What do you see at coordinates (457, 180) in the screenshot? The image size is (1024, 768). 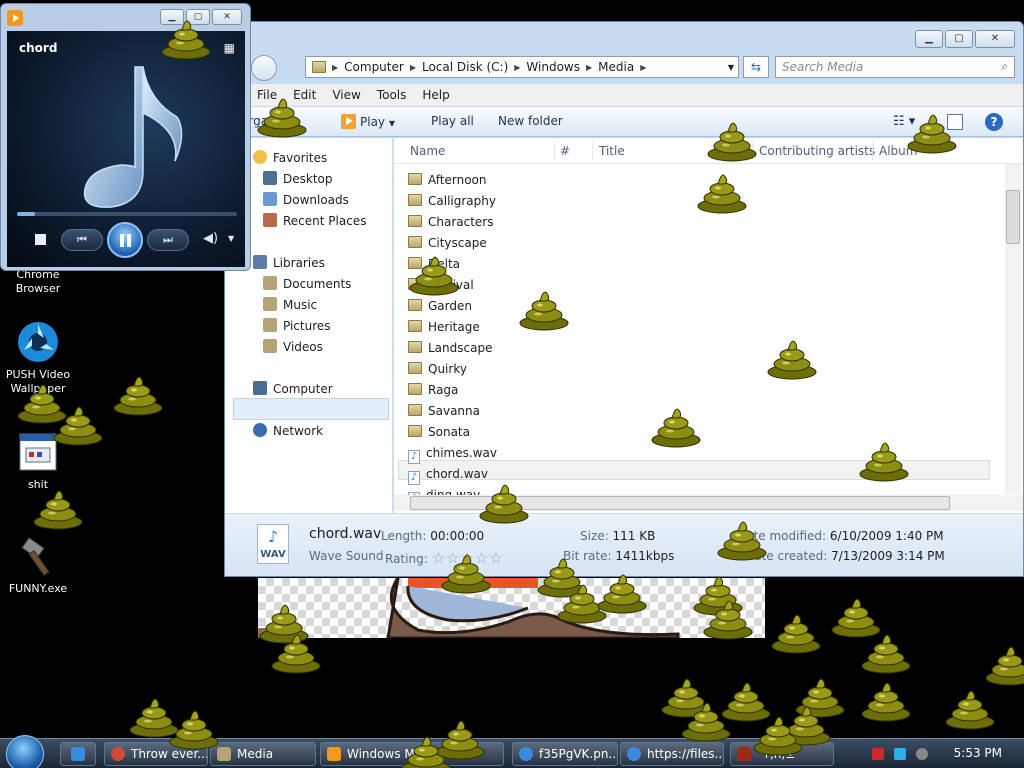 I see `file-name: Afternoon` at bounding box center [457, 180].